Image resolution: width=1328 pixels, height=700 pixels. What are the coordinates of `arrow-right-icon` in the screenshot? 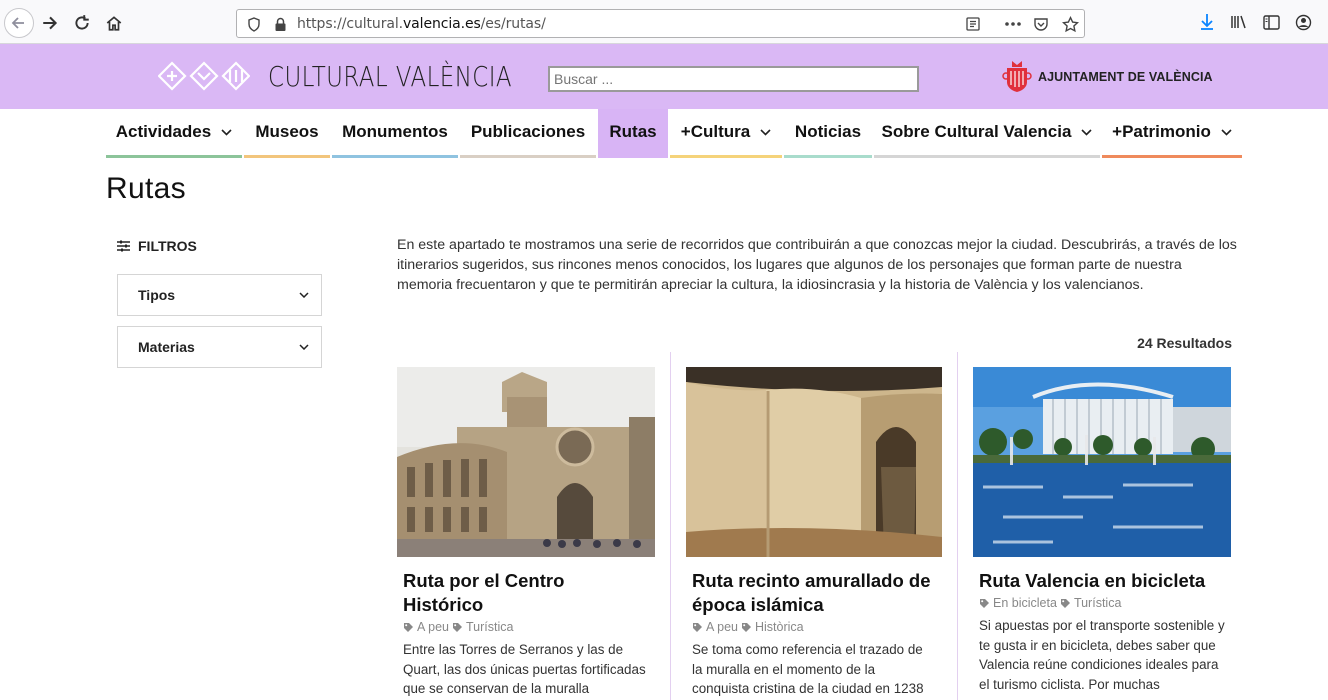 It's located at (50, 23).